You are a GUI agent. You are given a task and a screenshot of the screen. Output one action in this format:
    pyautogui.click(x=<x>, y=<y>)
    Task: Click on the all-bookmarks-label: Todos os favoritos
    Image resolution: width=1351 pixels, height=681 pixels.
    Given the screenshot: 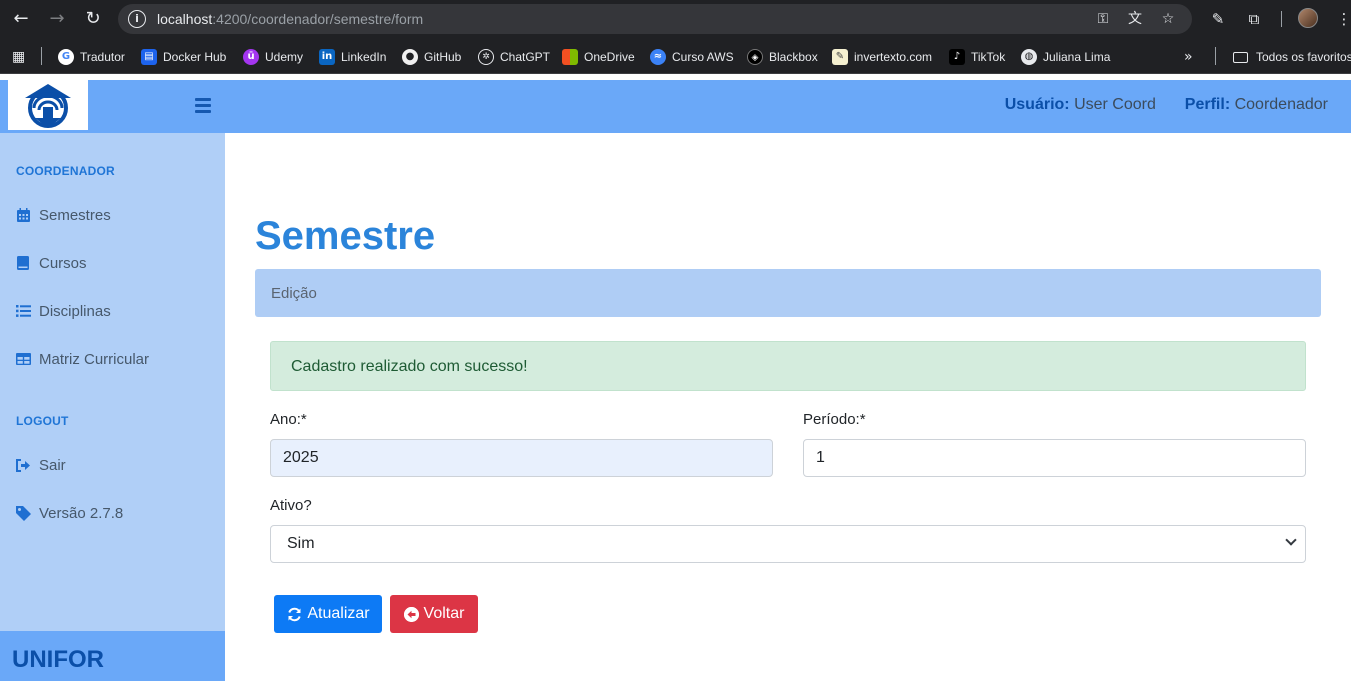 What is the action you would take?
    pyautogui.click(x=1303, y=57)
    